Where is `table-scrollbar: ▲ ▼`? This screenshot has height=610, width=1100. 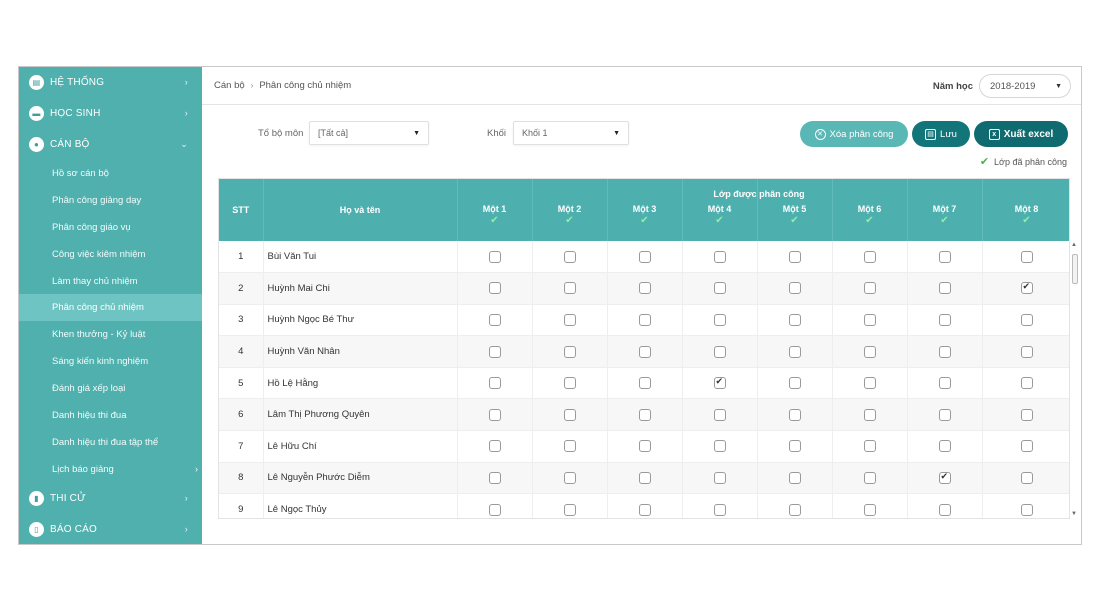 table-scrollbar: ▲ ▼ is located at coordinates (1075, 379).